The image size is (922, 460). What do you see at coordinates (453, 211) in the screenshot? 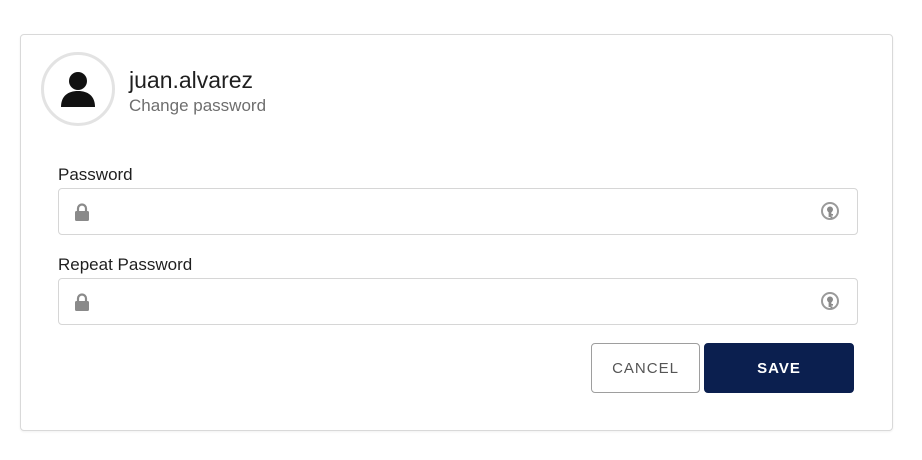
I see `password-input` at bounding box center [453, 211].